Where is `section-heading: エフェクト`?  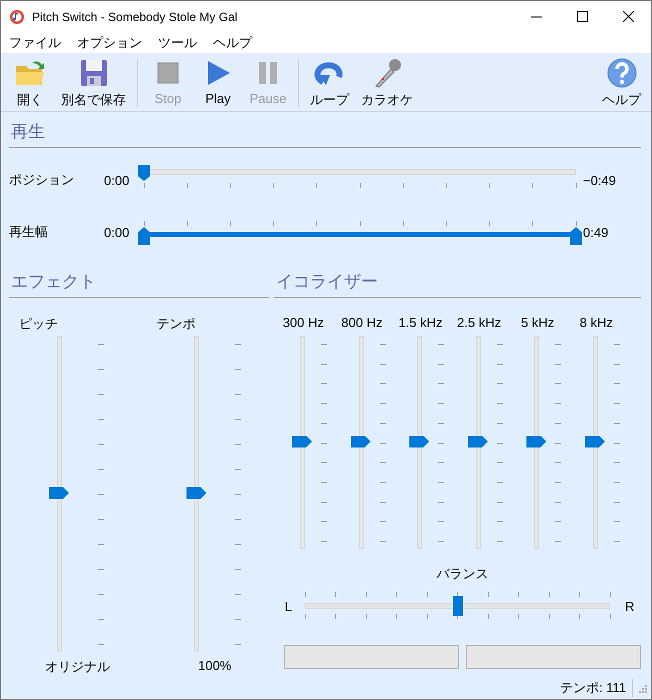 section-heading: エフェクト is located at coordinates (139, 280).